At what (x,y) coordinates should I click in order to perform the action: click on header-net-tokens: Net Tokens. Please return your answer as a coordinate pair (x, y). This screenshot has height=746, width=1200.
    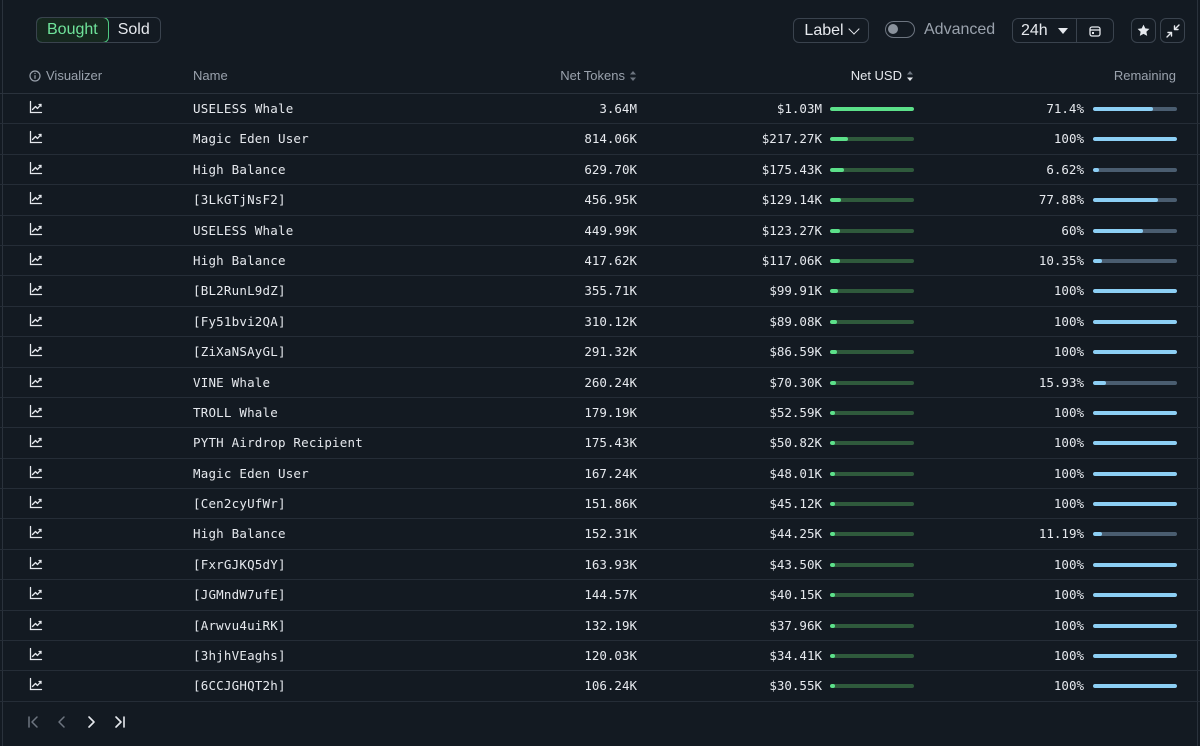
    Looking at the image, I should click on (598, 75).